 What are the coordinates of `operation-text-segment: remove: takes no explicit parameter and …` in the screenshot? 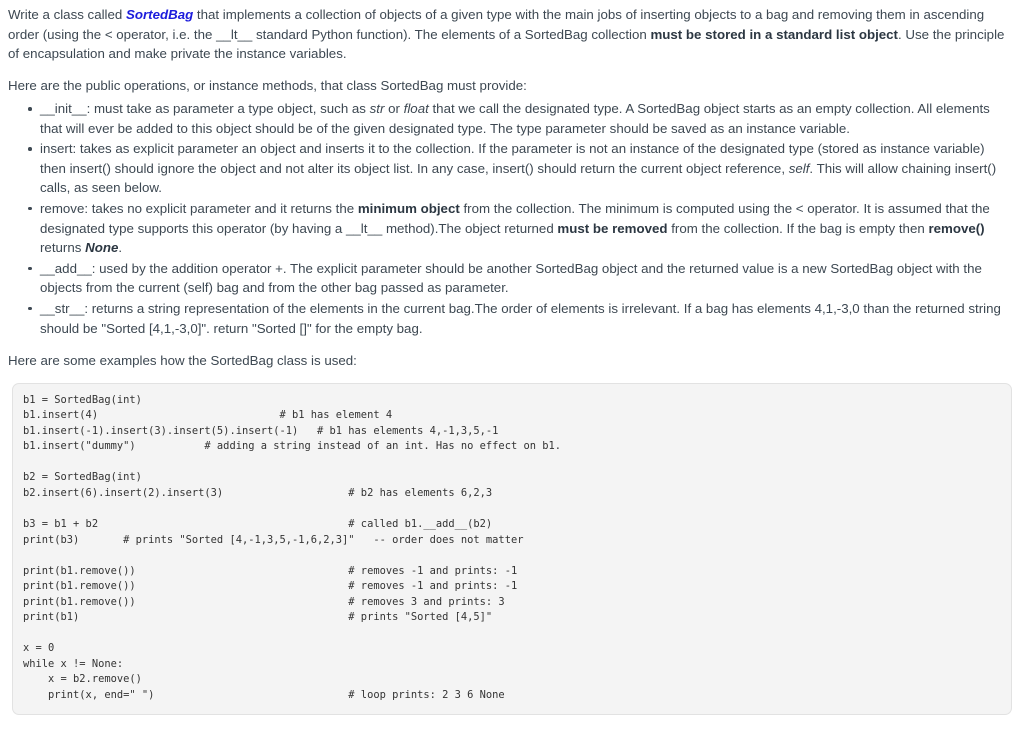 It's located at (199, 208).